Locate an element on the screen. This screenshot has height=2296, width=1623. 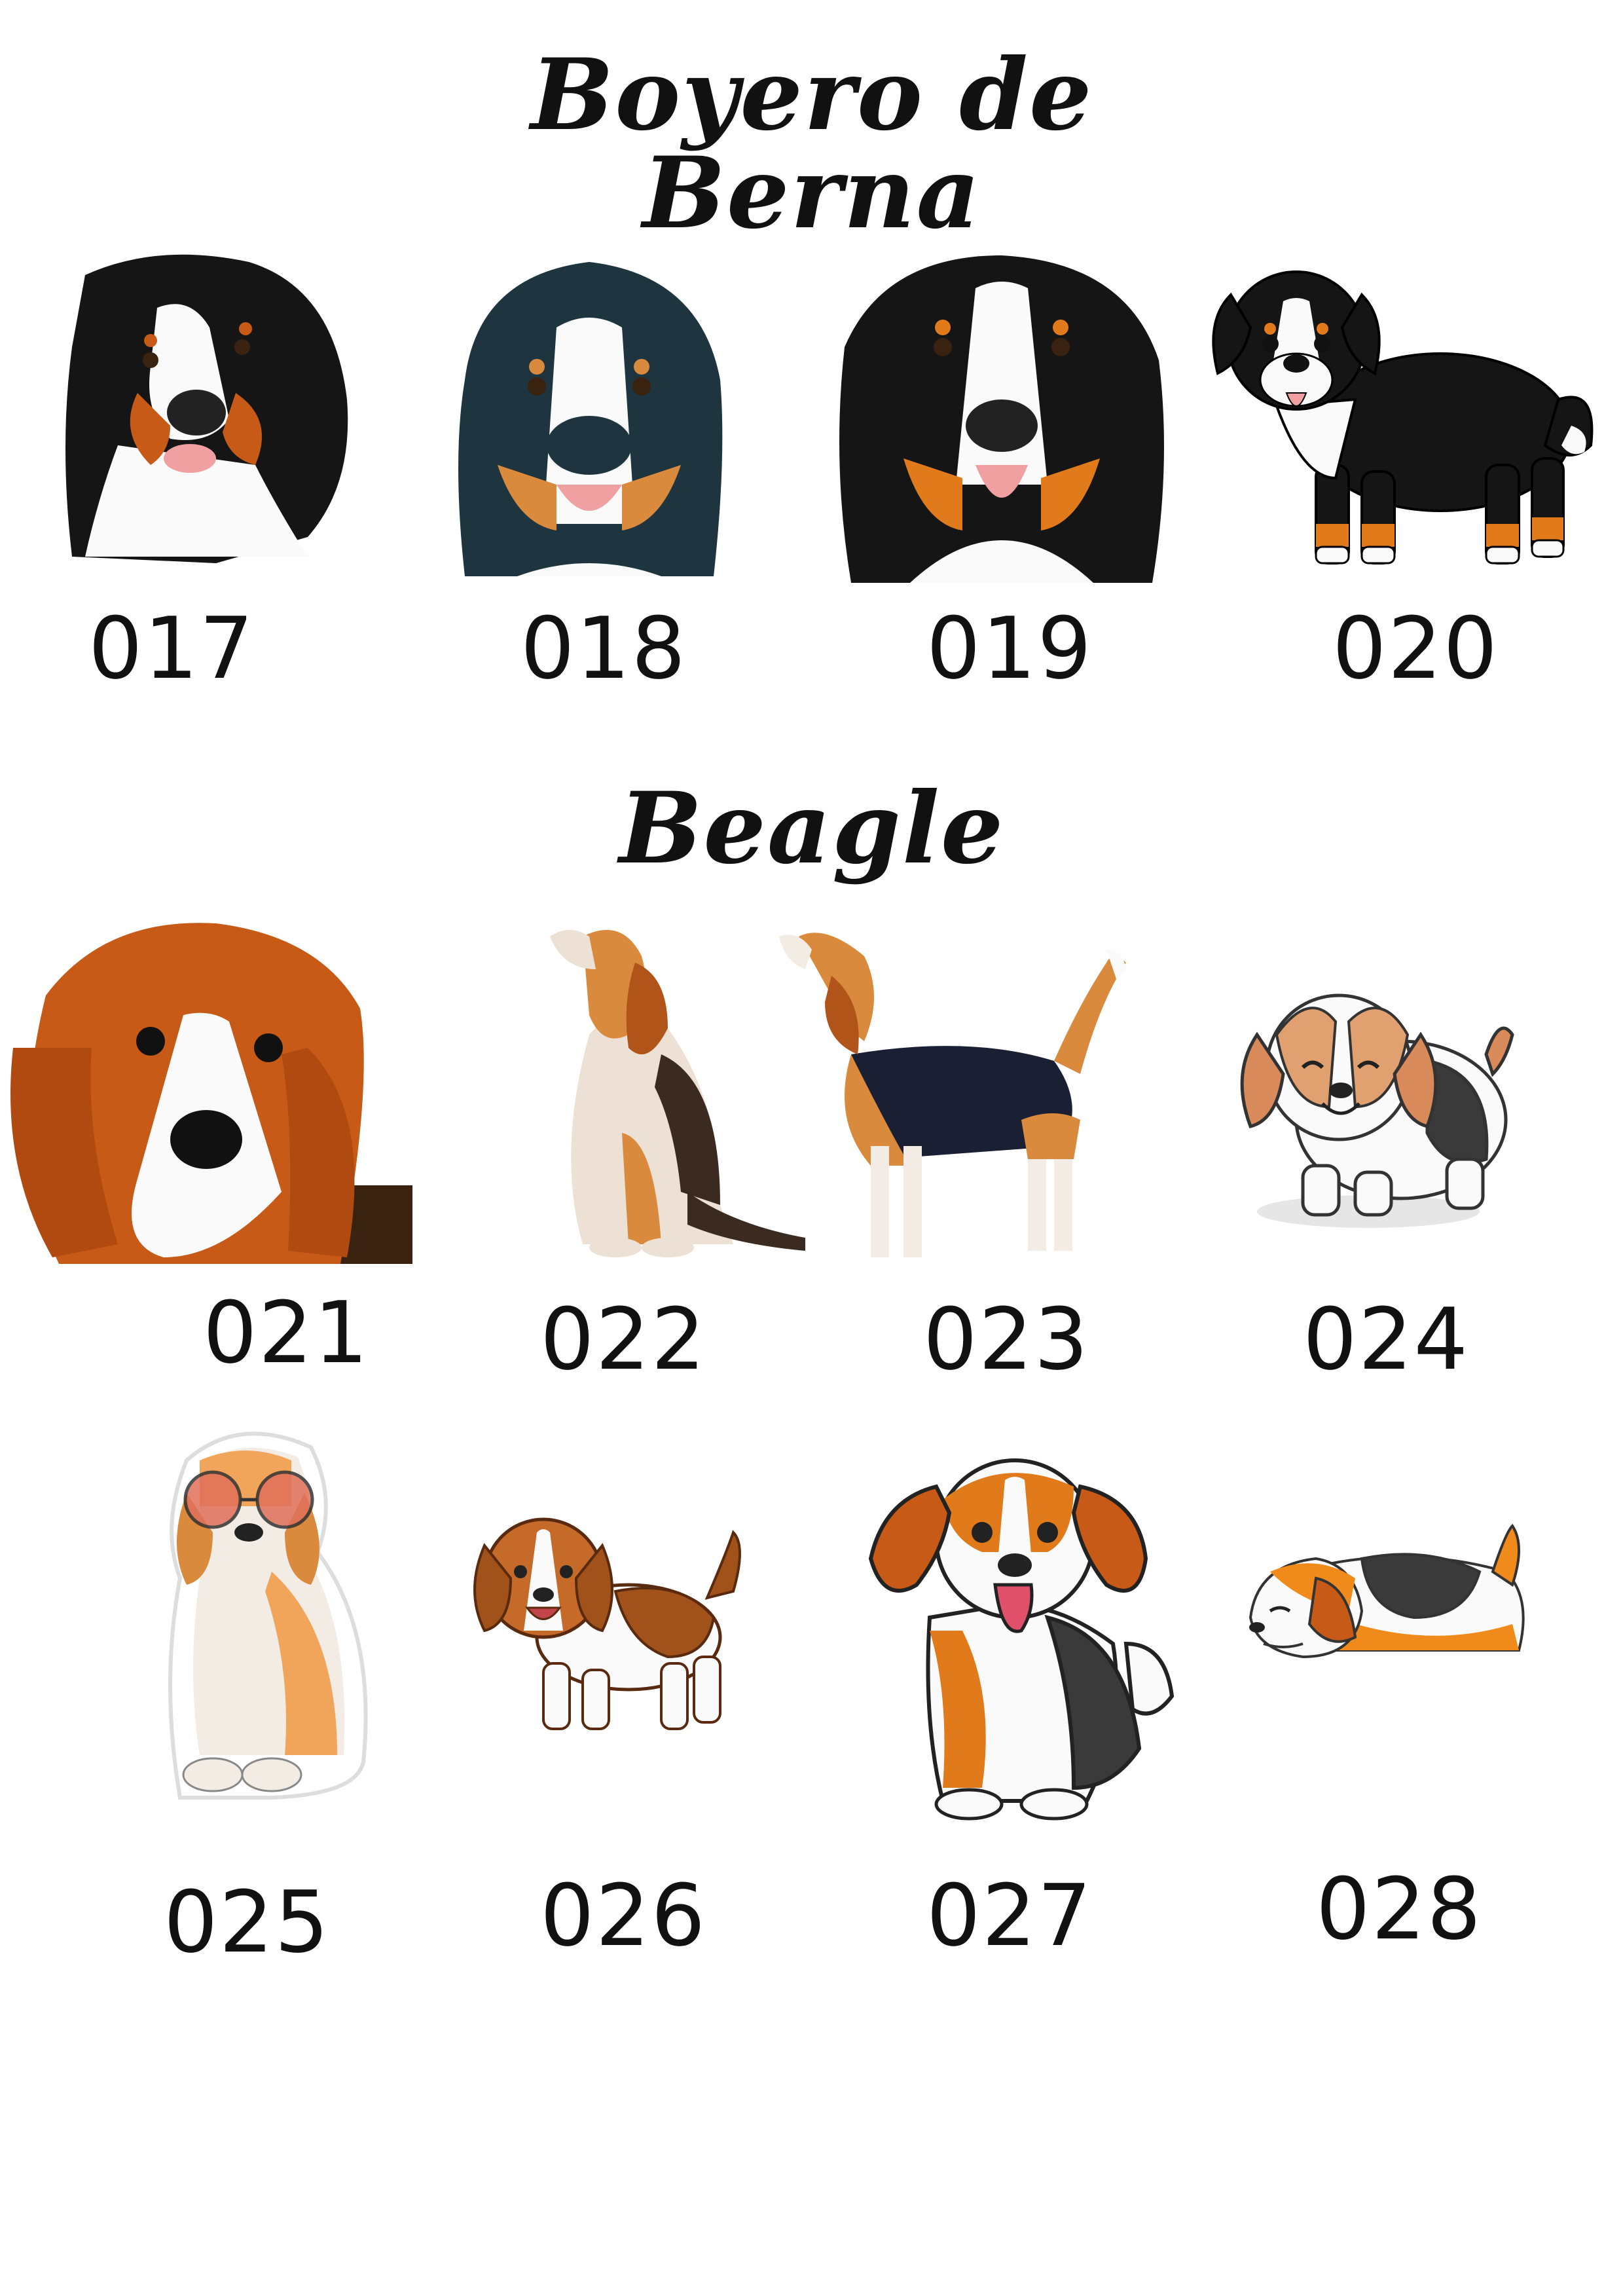
bernese-cartoon-standing-image is located at coordinates (1403, 418).